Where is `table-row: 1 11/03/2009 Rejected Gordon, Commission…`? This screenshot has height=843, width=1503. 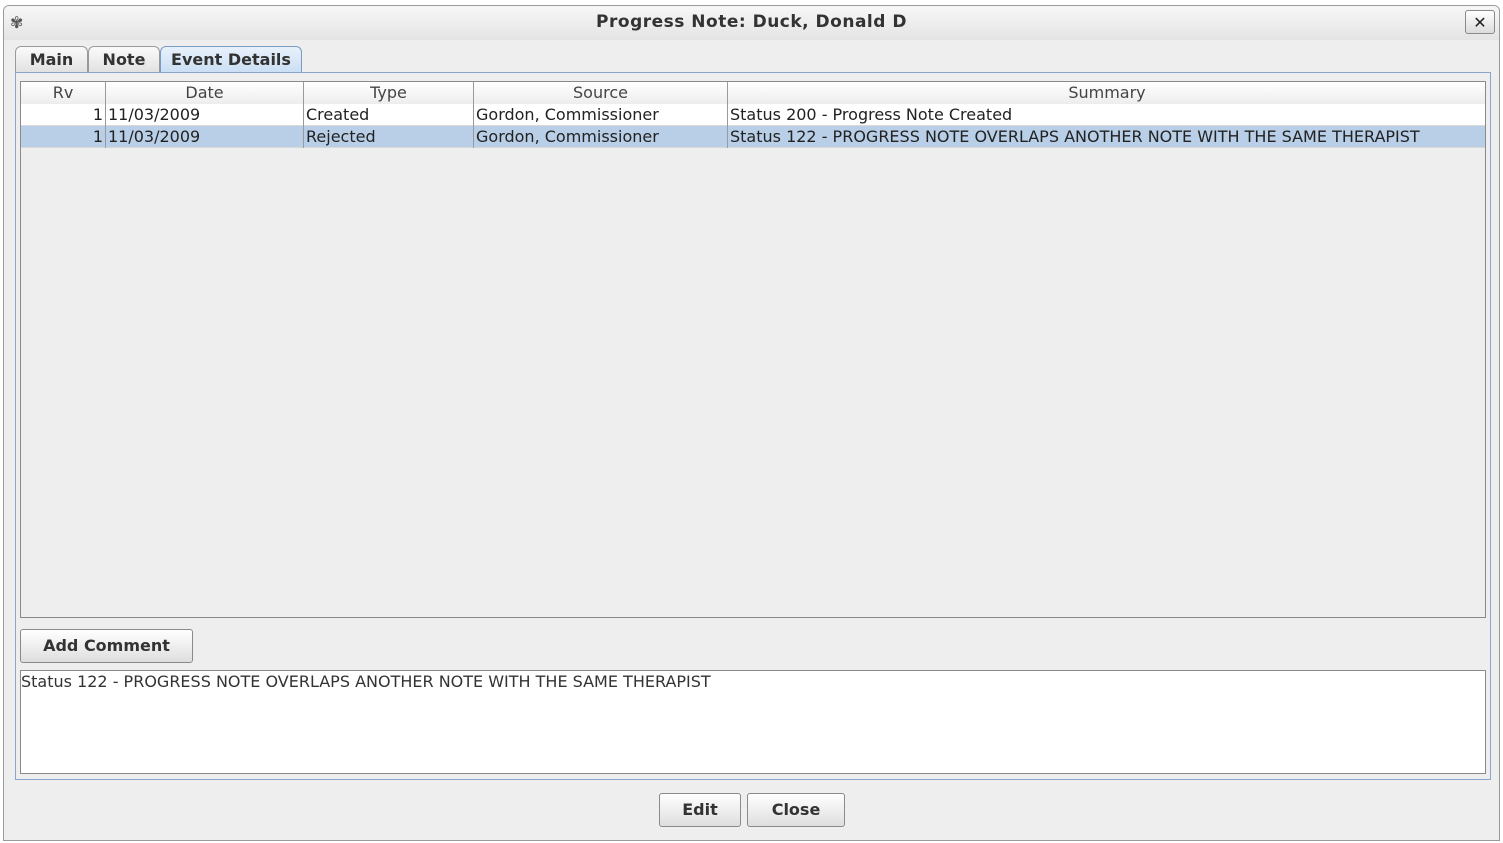 table-row: 1 11/03/2009 Rejected Gordon, Commission… is located at coordinates (753, 137).